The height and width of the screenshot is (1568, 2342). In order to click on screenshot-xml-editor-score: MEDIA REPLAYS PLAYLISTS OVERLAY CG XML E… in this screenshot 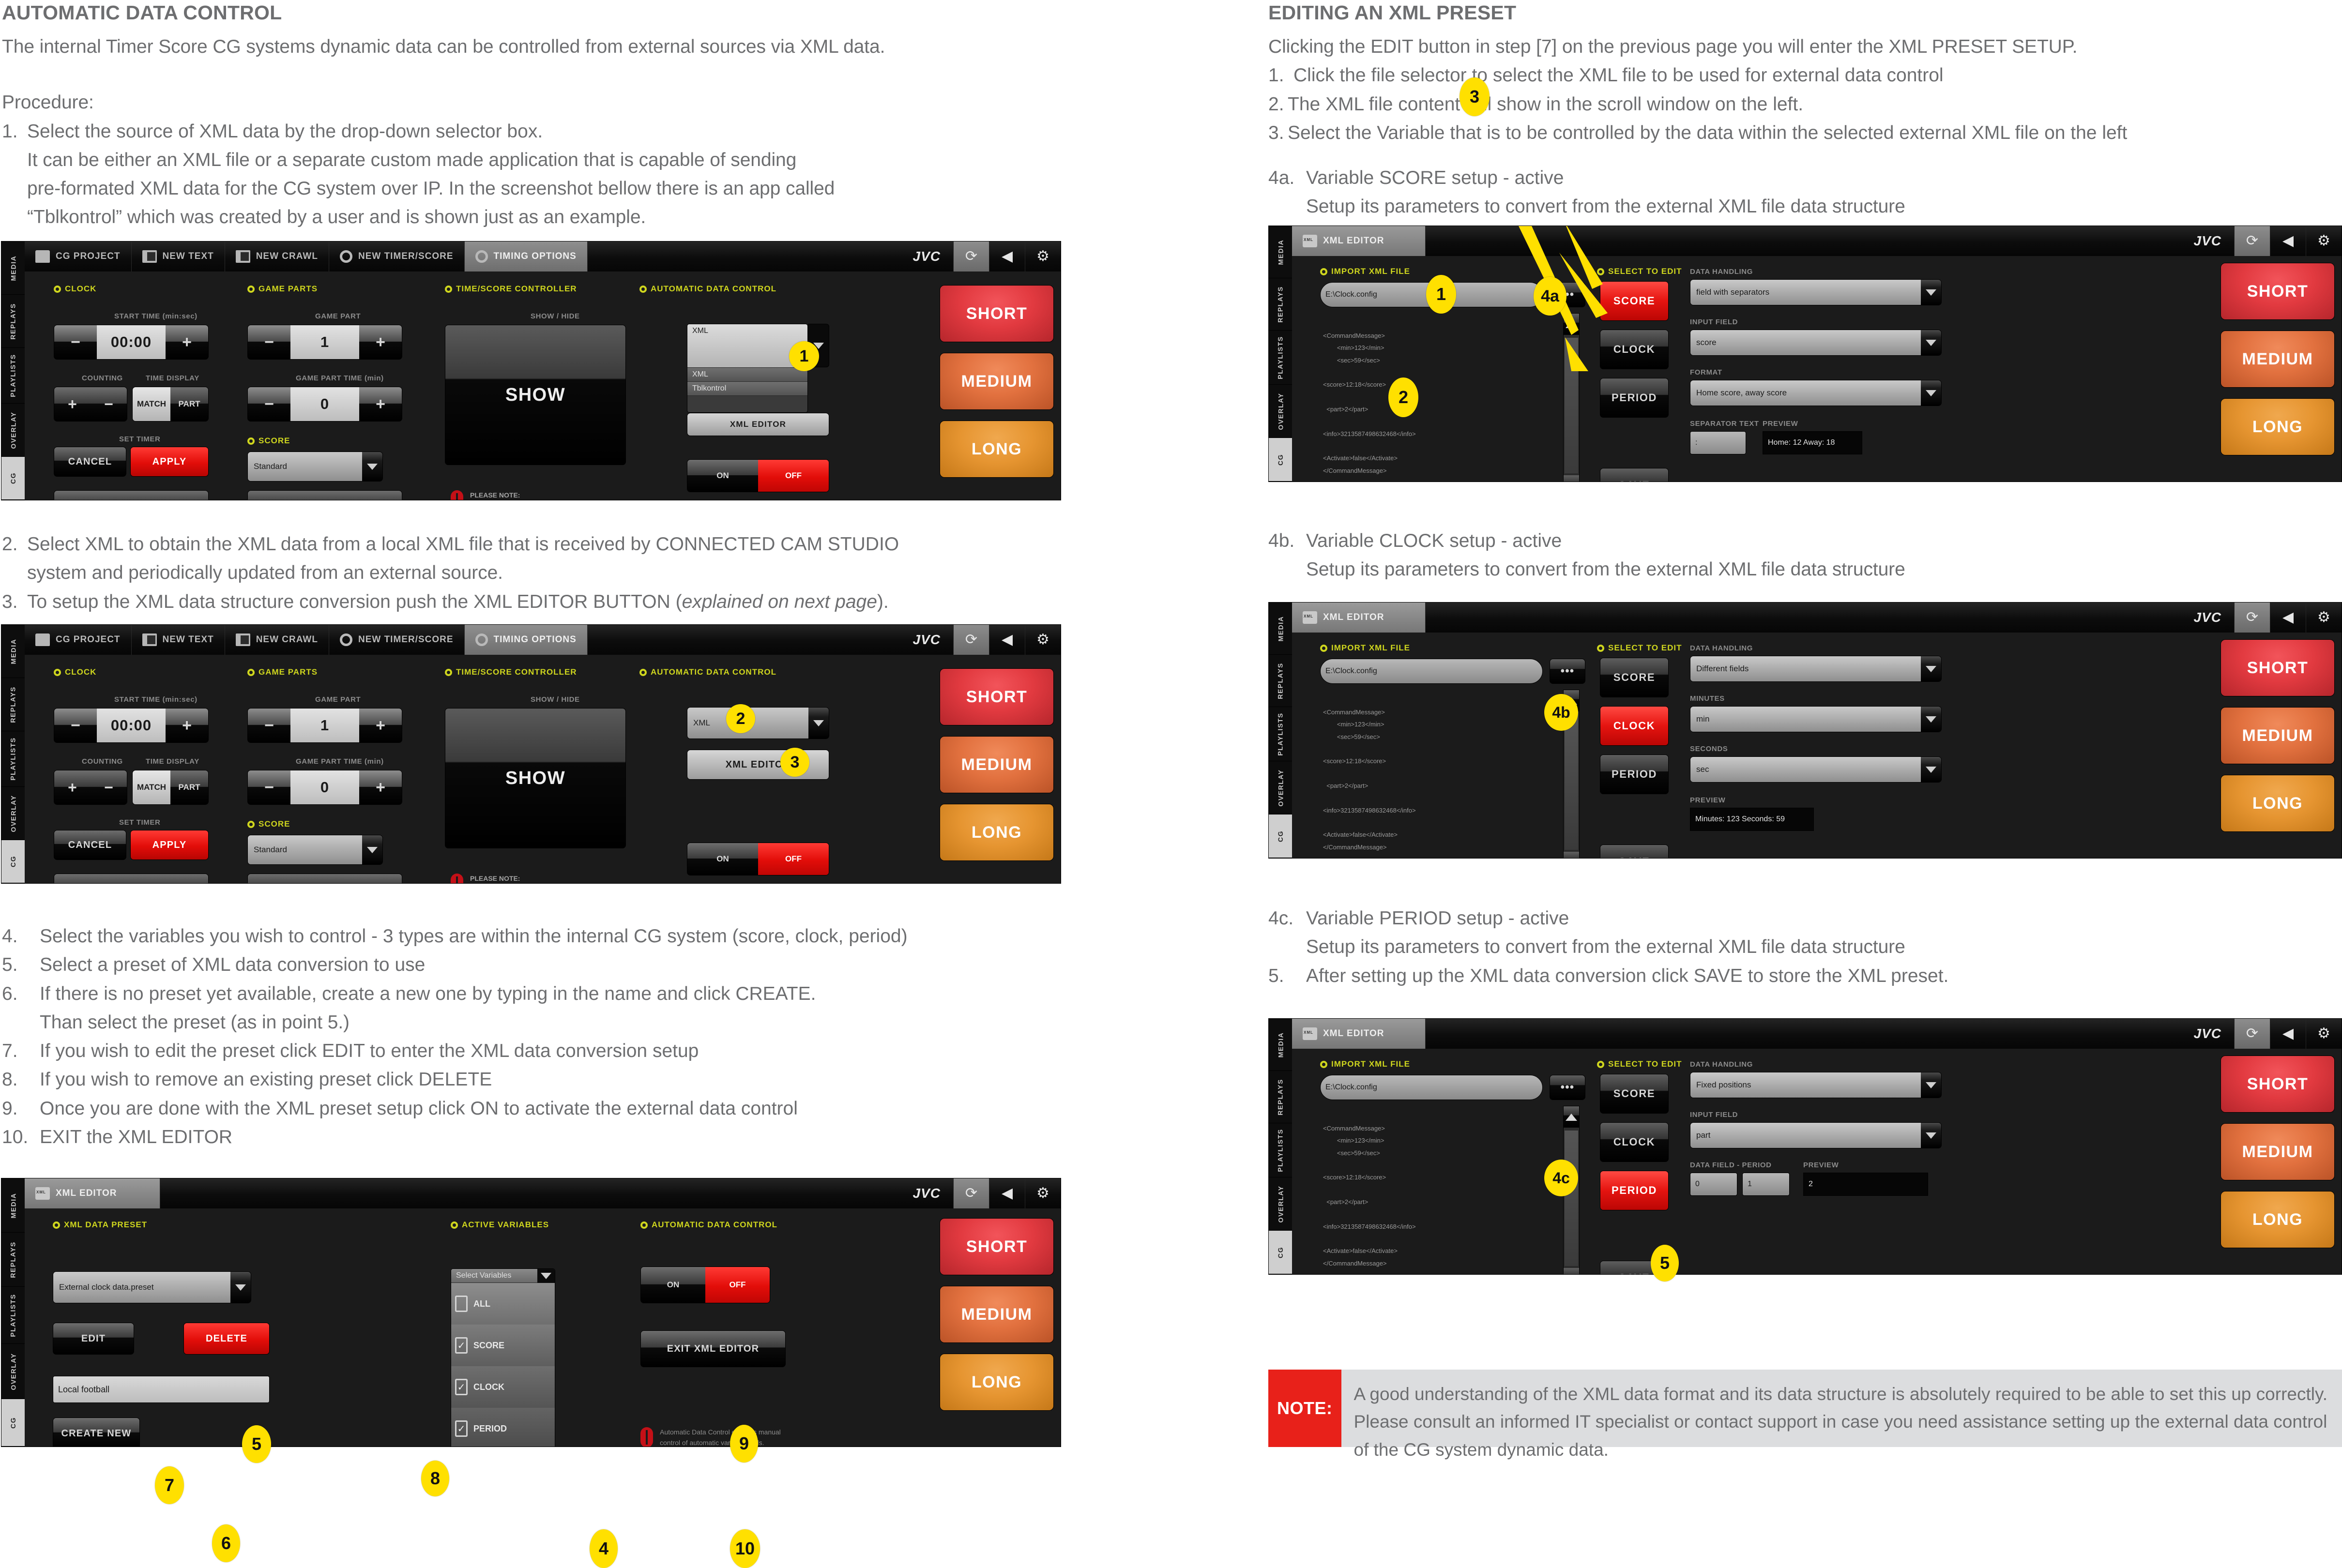, I will do `click(1805, 354)`.